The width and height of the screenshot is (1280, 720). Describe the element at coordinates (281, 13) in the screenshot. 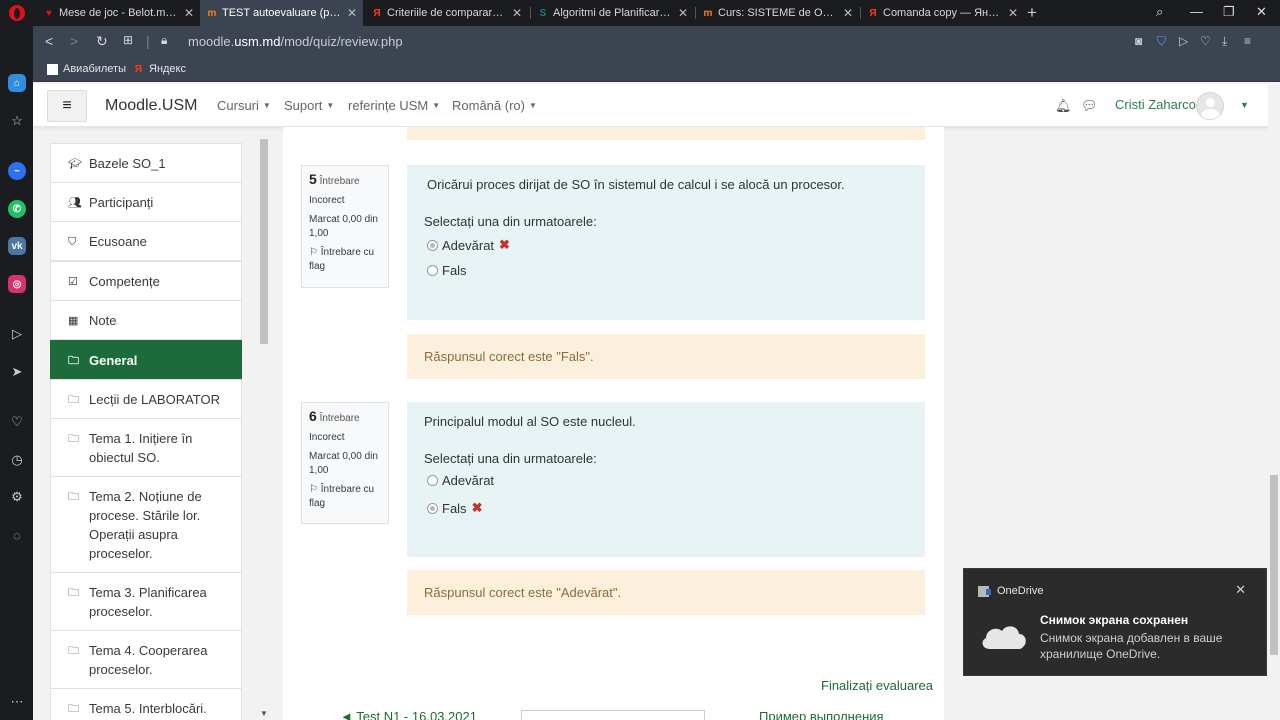

I see `tab-1: m TEST autoevaluare (pentru ✕` at that location.